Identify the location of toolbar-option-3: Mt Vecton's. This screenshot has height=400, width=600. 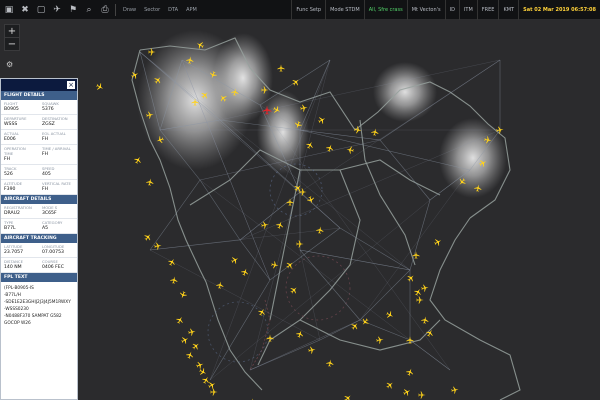
(425, 10).